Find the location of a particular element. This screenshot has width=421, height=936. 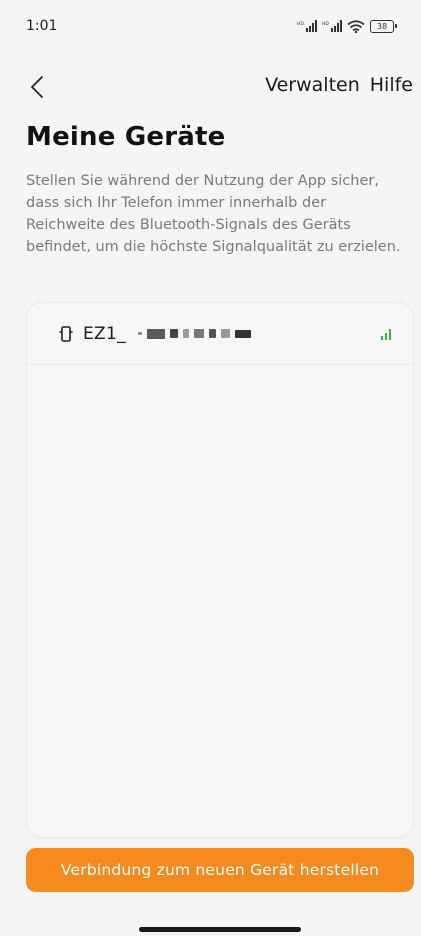

device-name: EZ1_ is located at coordinates (104, 333).